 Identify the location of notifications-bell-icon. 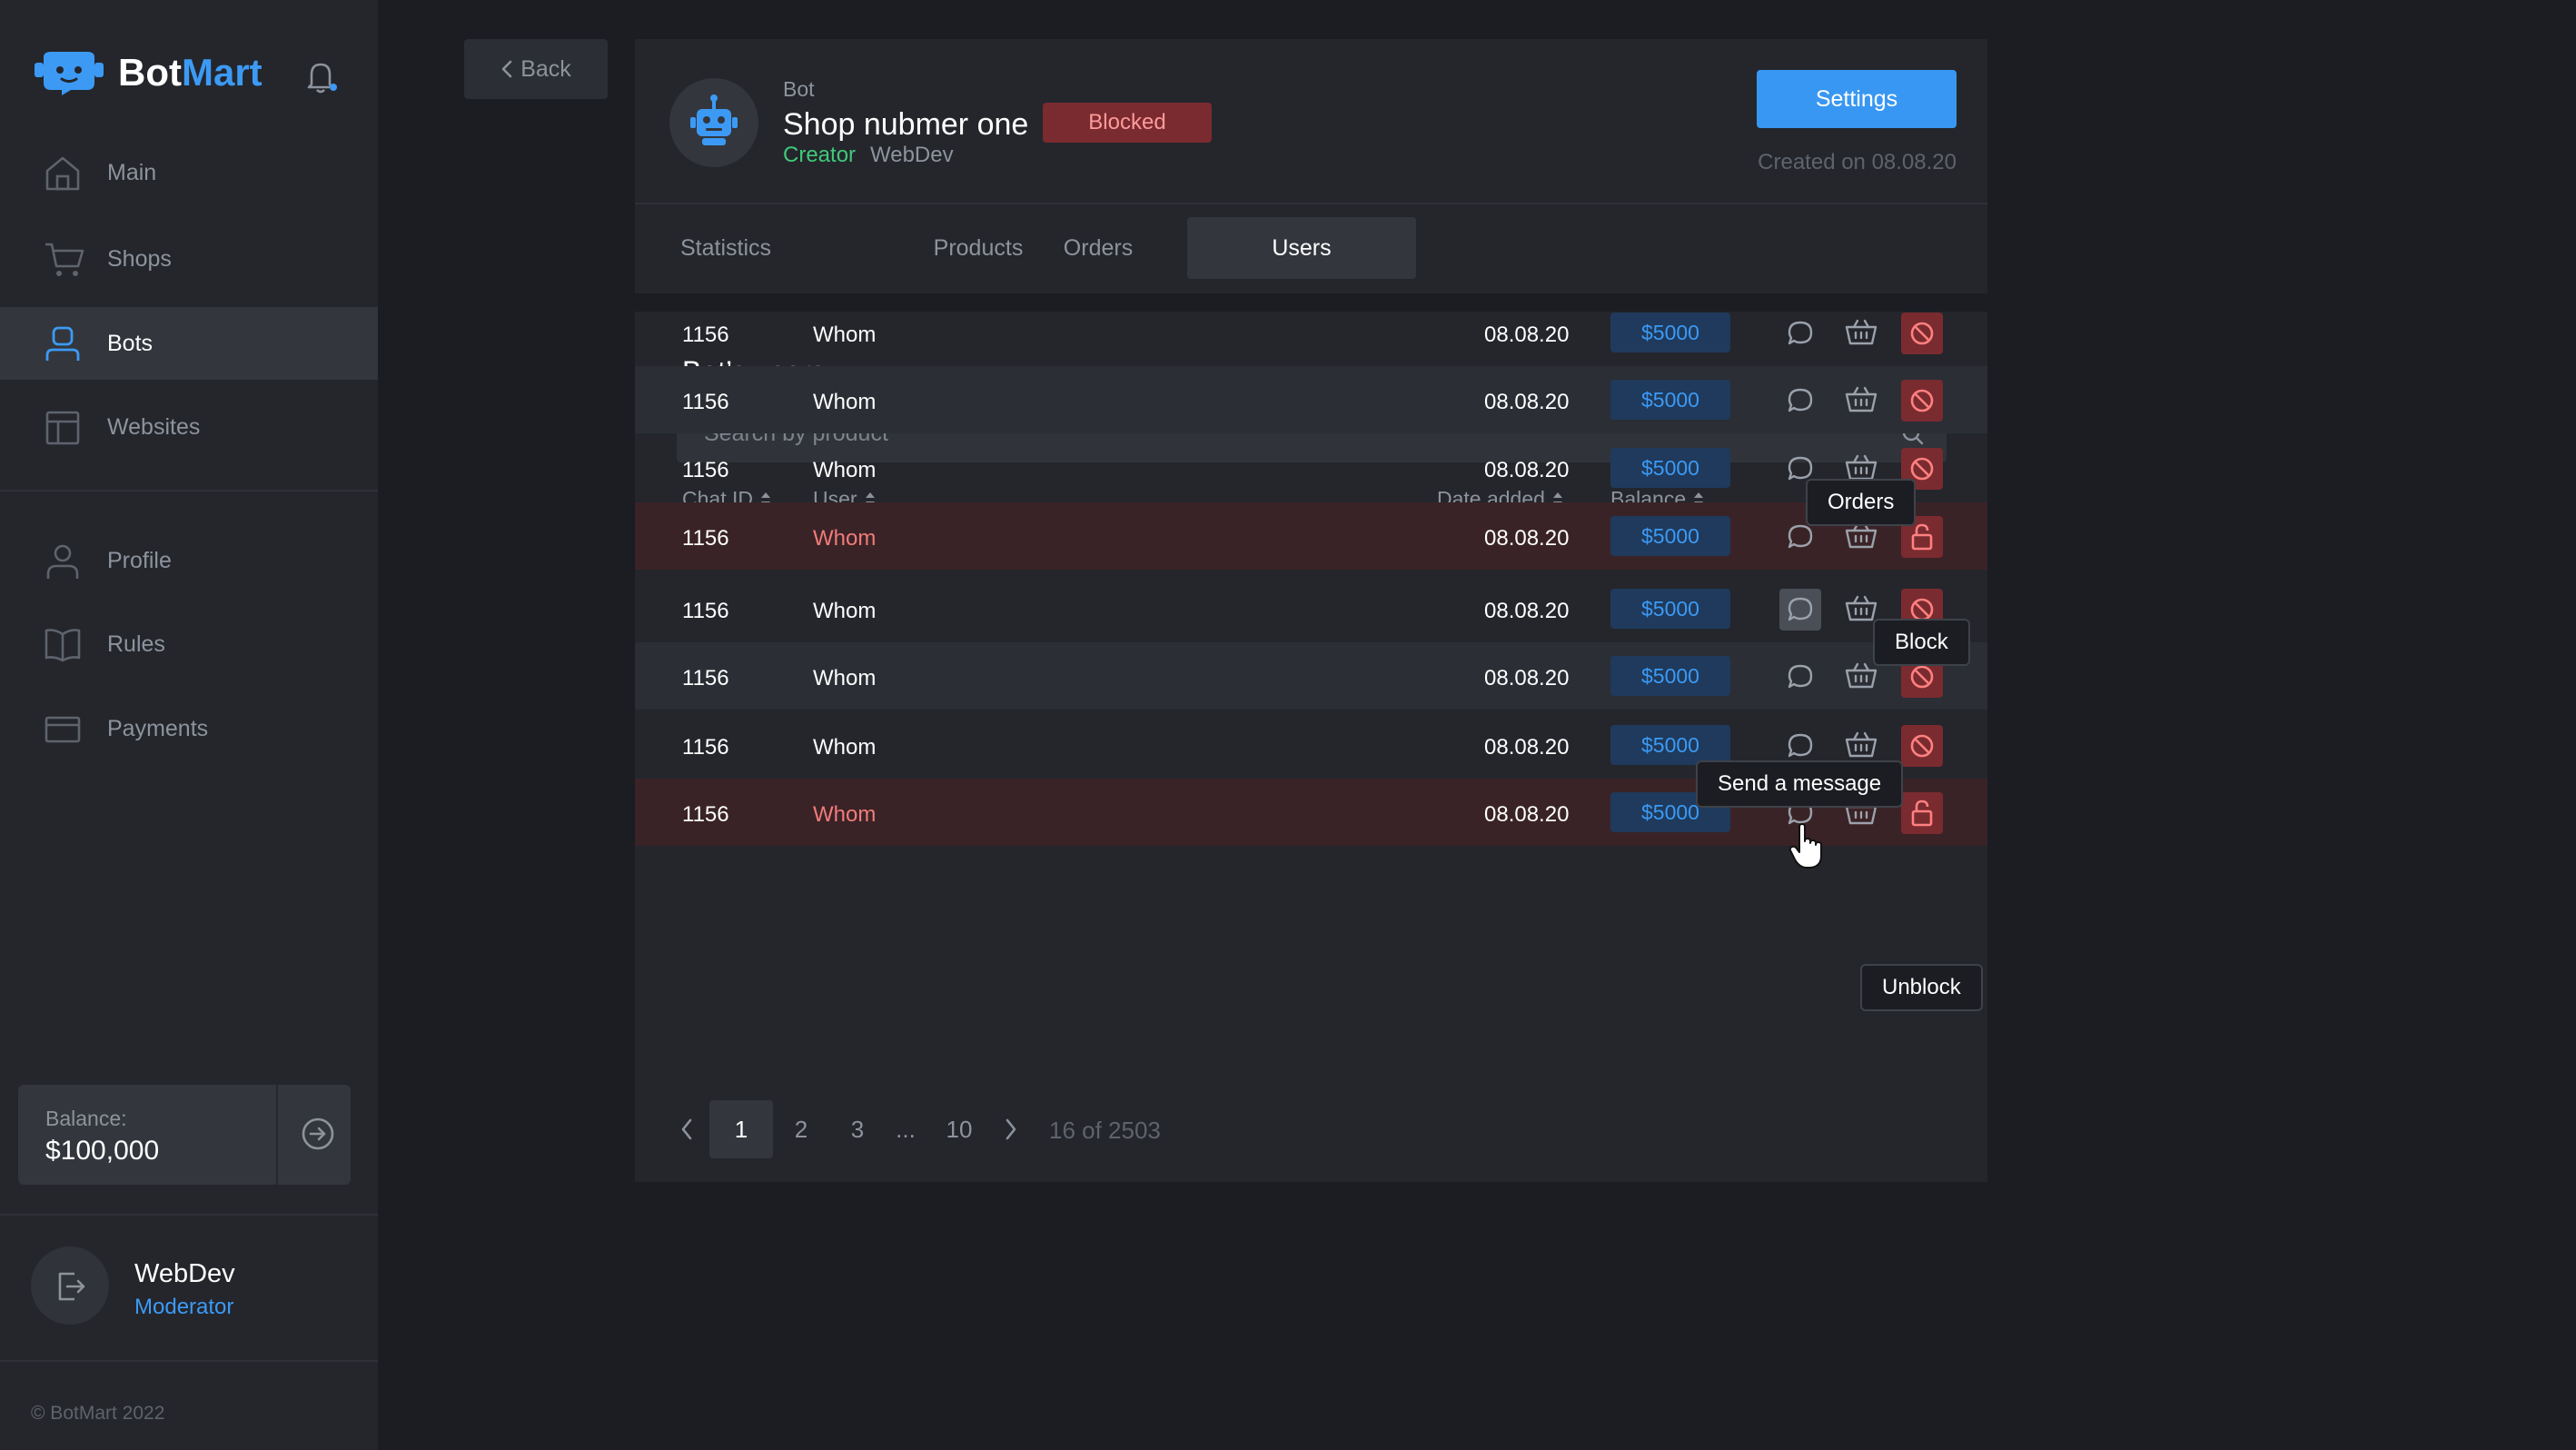
(322, 77).